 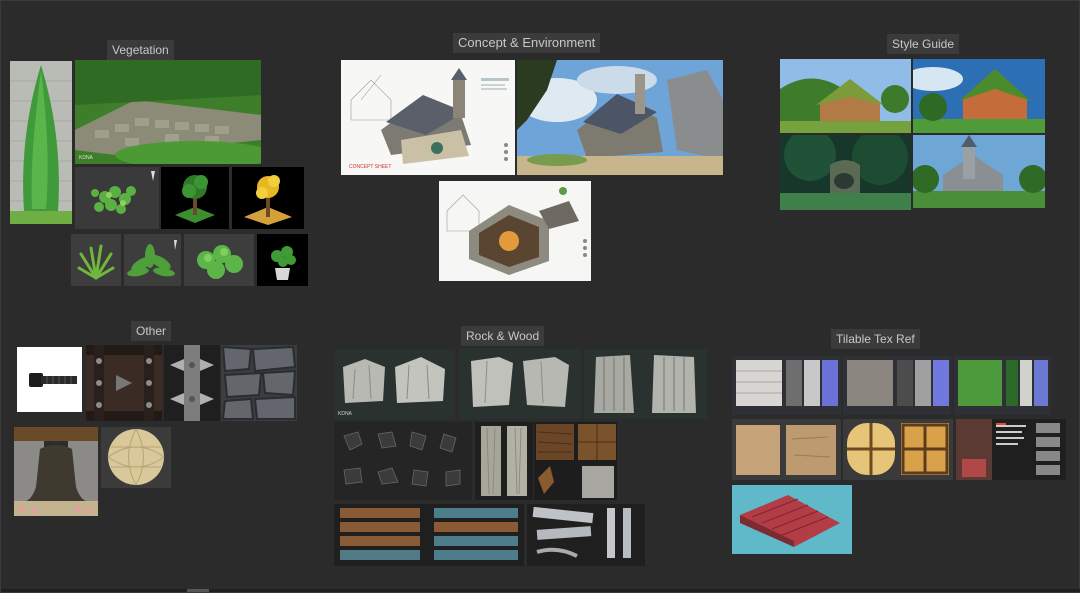 I want to click on sheet-caption: CONCEPT SHEET, so click(x=370, y=167).